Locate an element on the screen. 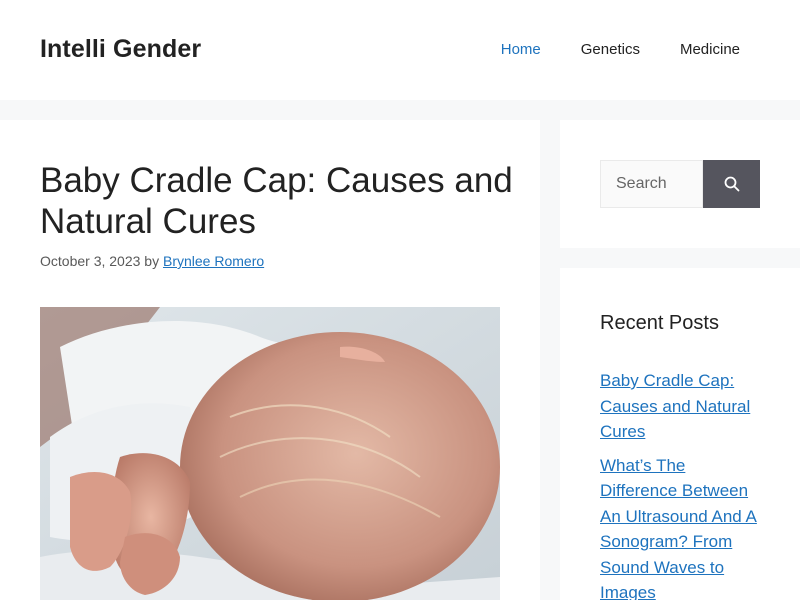 The height and width of the screenshot is (600, 800). post-author-link: Brynlee Romero is located at coordinates (213, 261).